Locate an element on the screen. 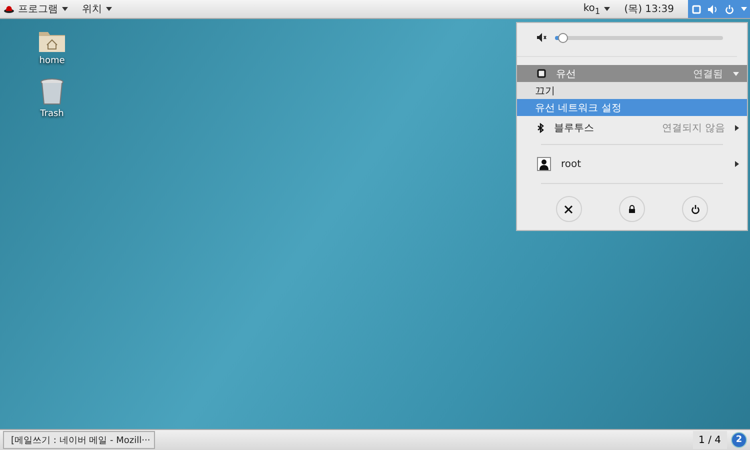 This screenshot has width=750, height=450. menu-item: 끄기 is located at coordinates (632, 90).